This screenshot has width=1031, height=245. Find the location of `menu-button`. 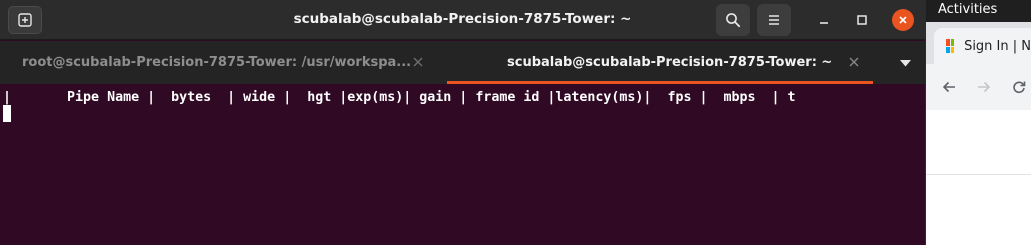

menu-button is located at coordinates (774, 20).